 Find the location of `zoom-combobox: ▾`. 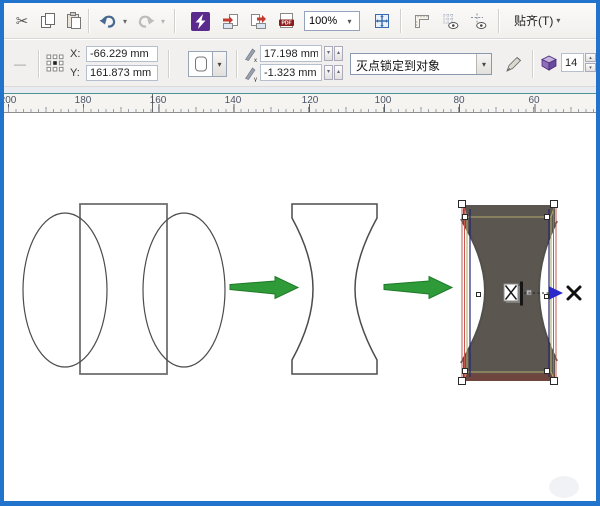

zoom-combobox: ▾ is located at coordinates (332, 21).